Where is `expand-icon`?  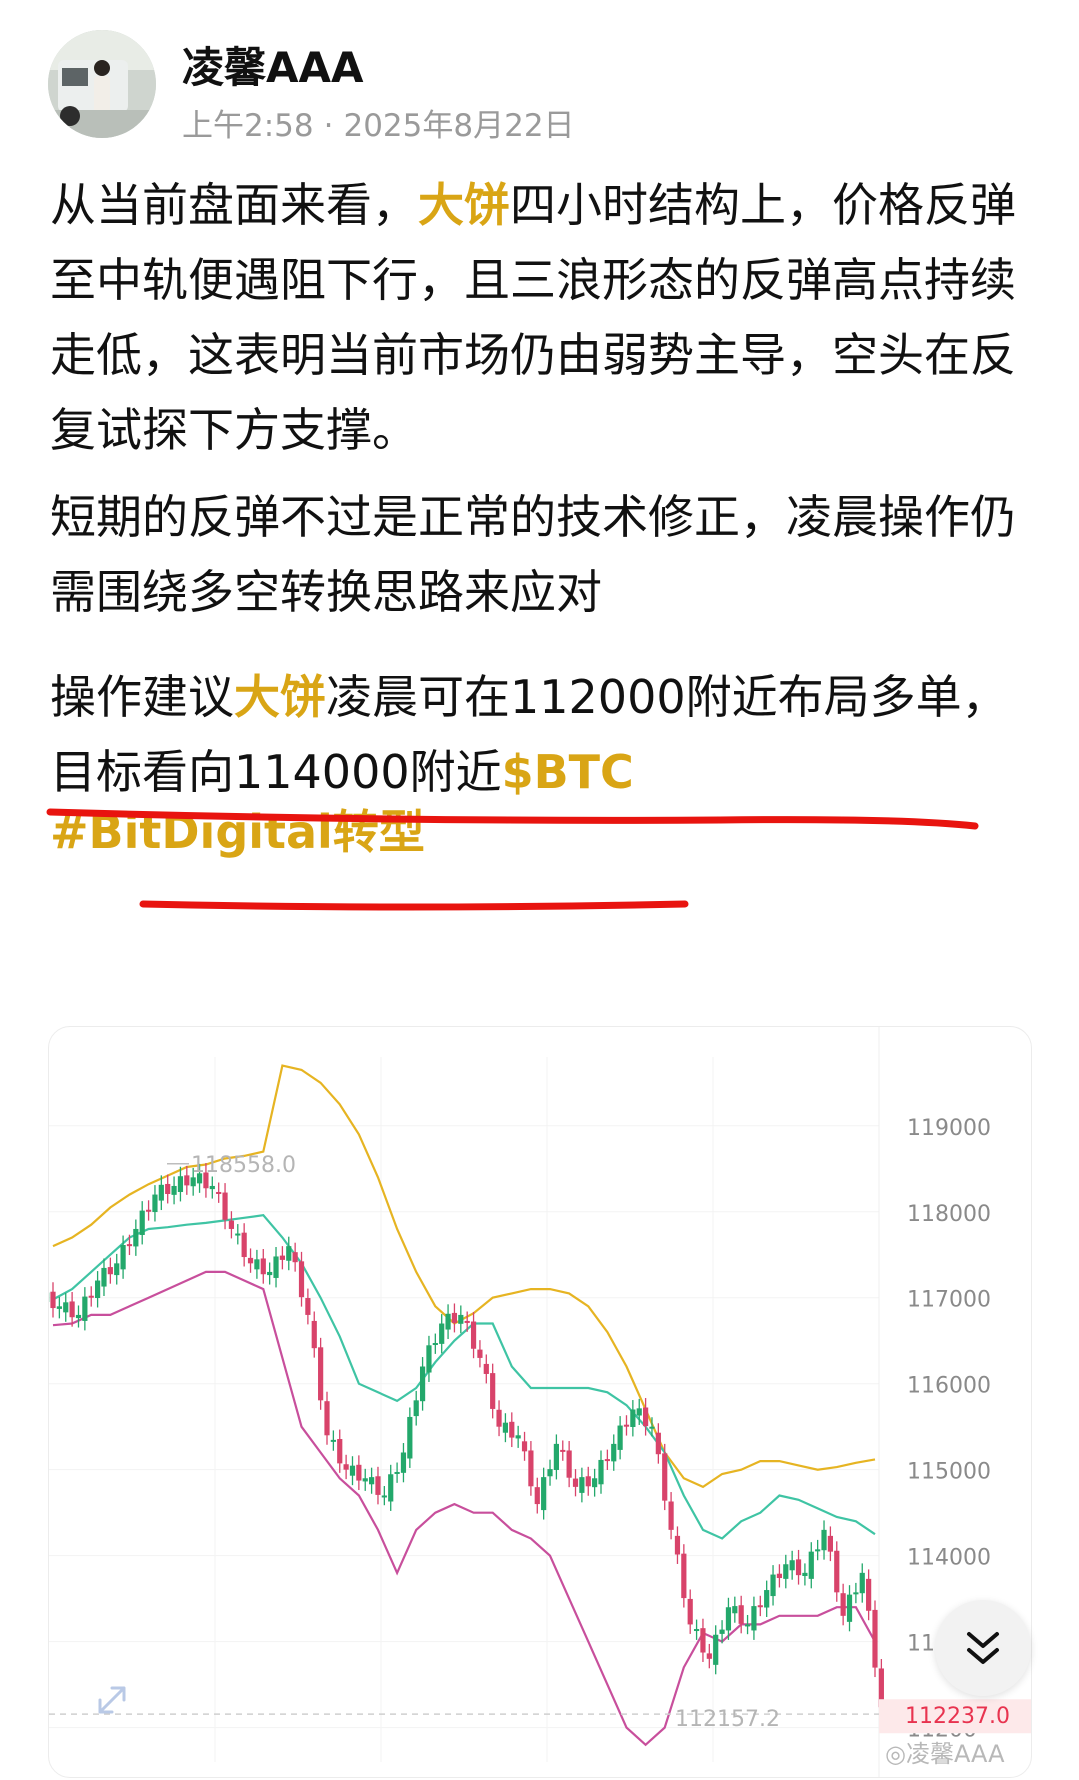
expand-icon is located at coordinates (112, 1702).